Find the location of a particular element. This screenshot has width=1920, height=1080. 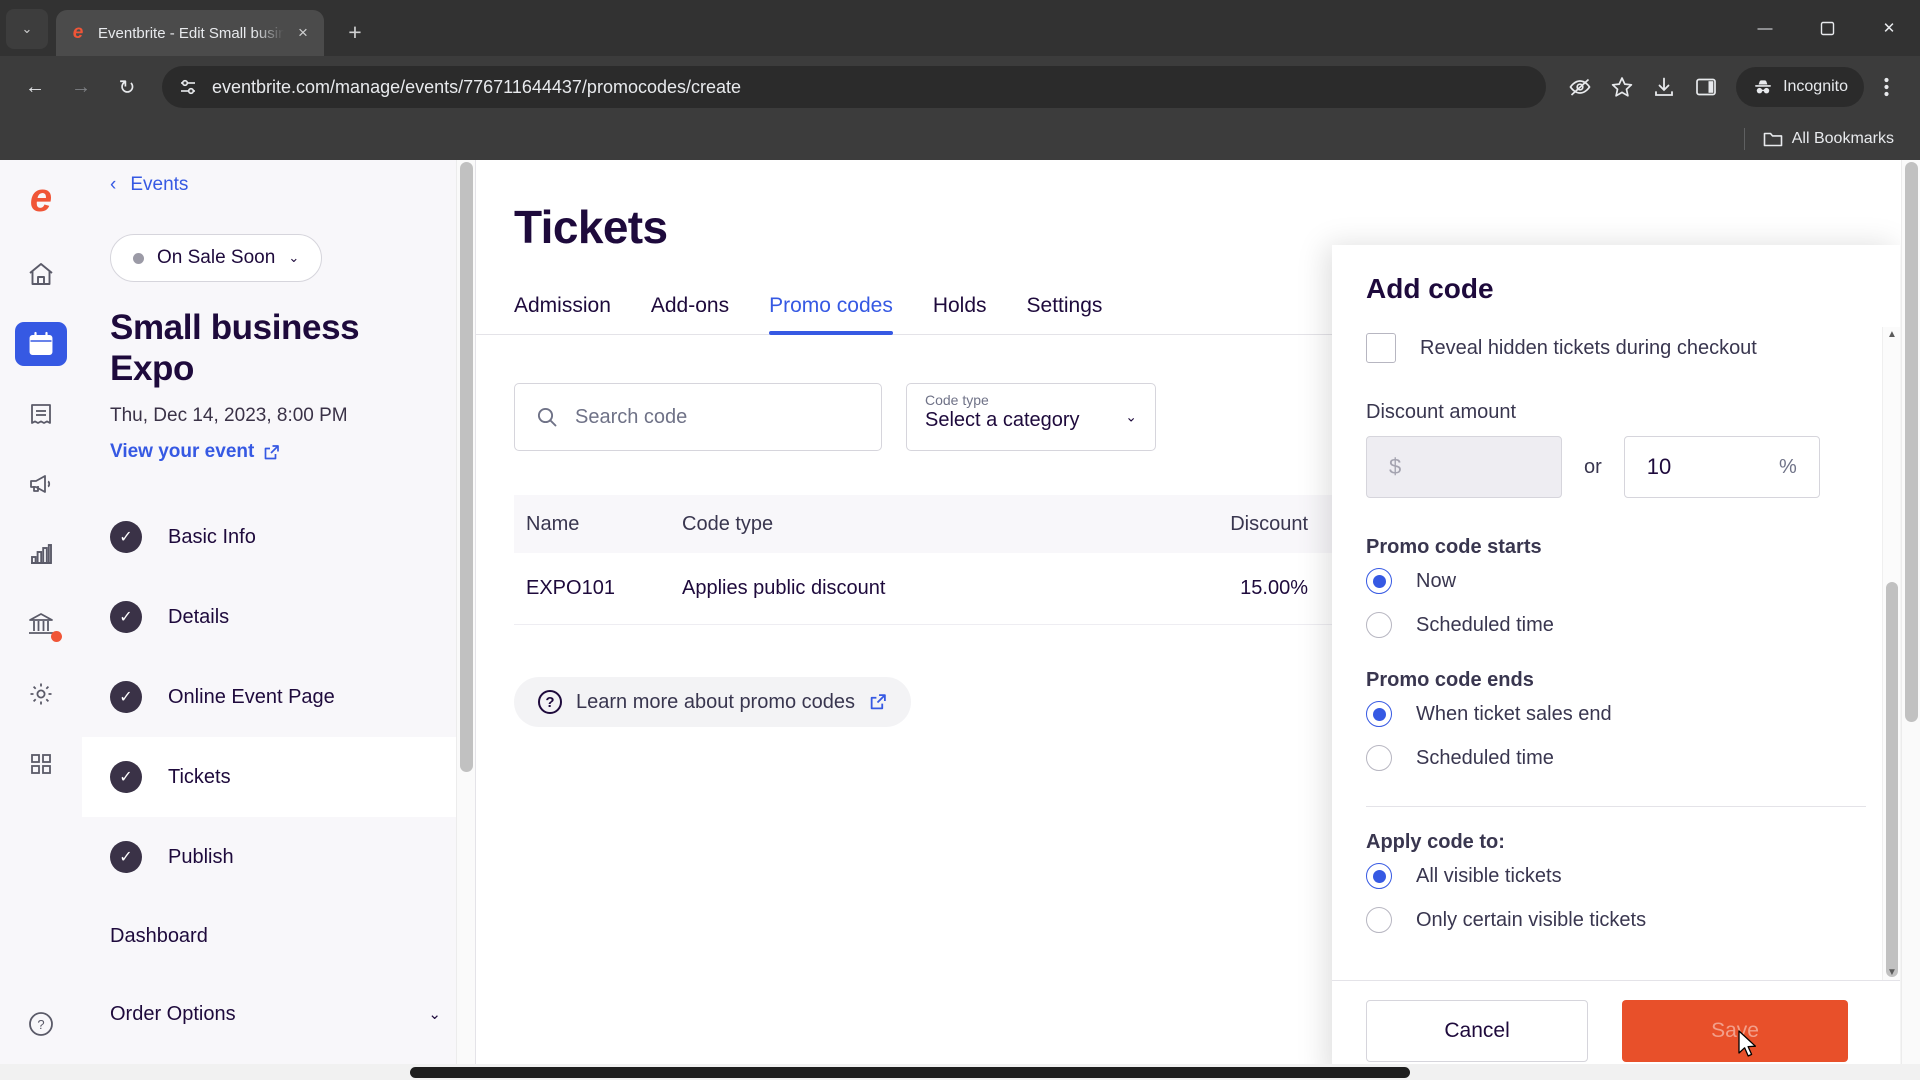

apps-grid-icon is located at coordinates (41, 764).